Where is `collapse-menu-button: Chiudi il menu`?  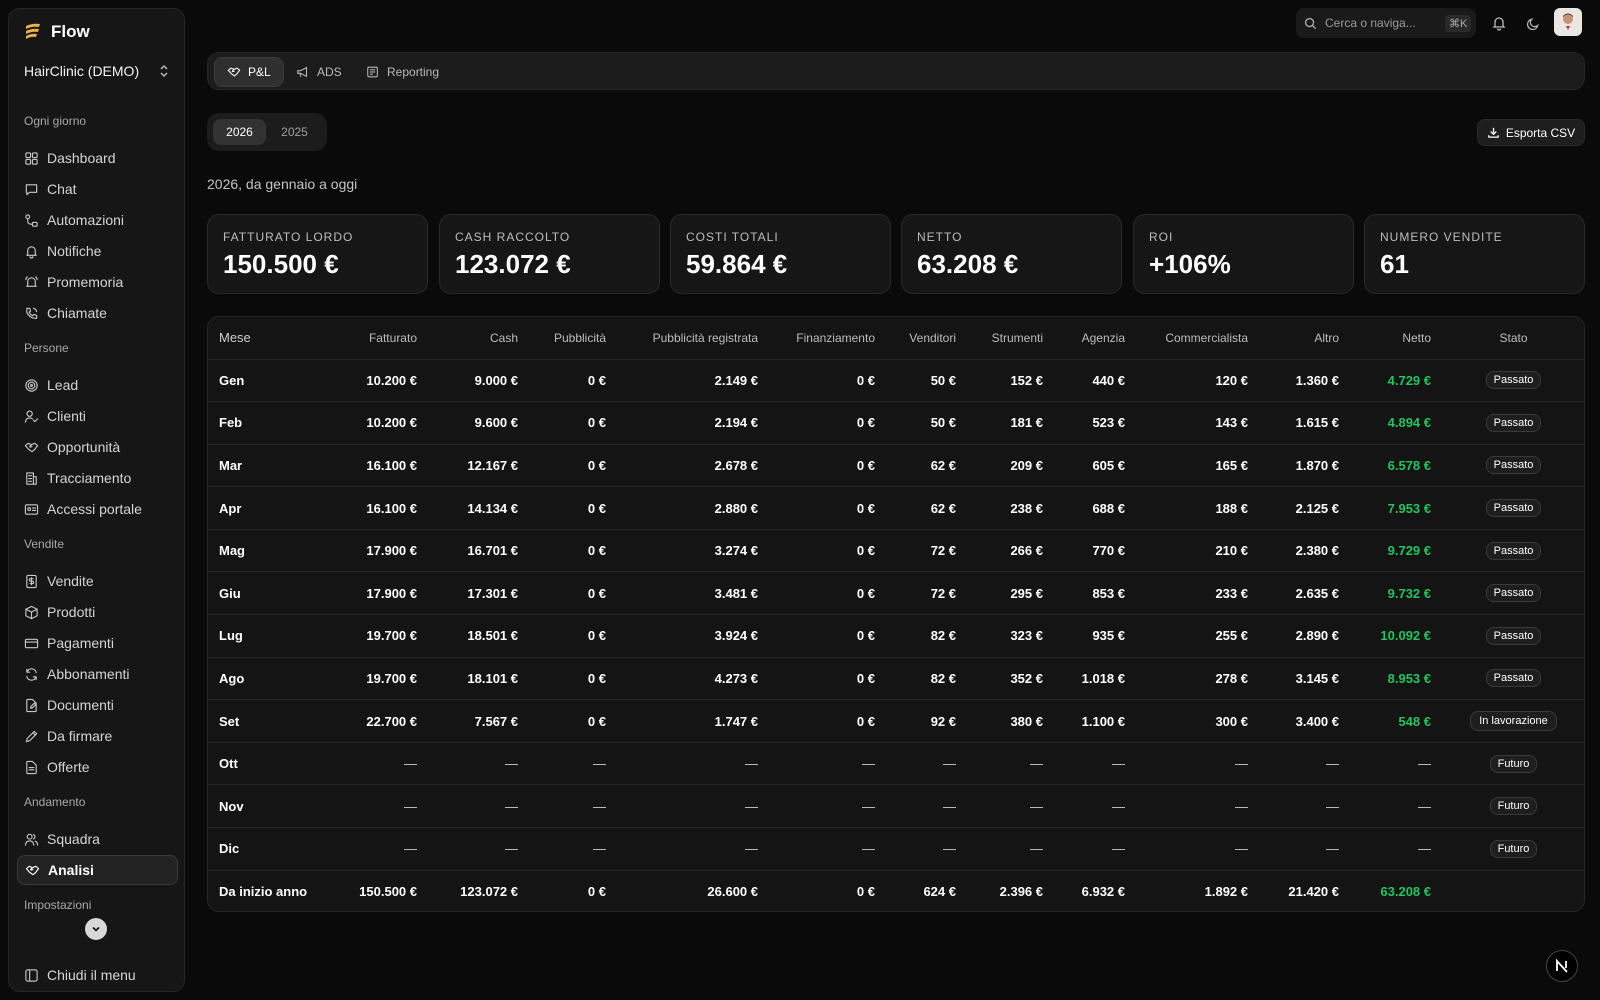 collapse-menu-button: Chiudi il menu is located at coordinates (80, 975).